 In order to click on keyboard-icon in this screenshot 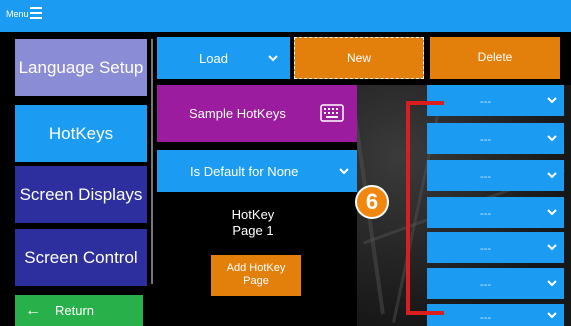, I will do `click(332, 113)`.